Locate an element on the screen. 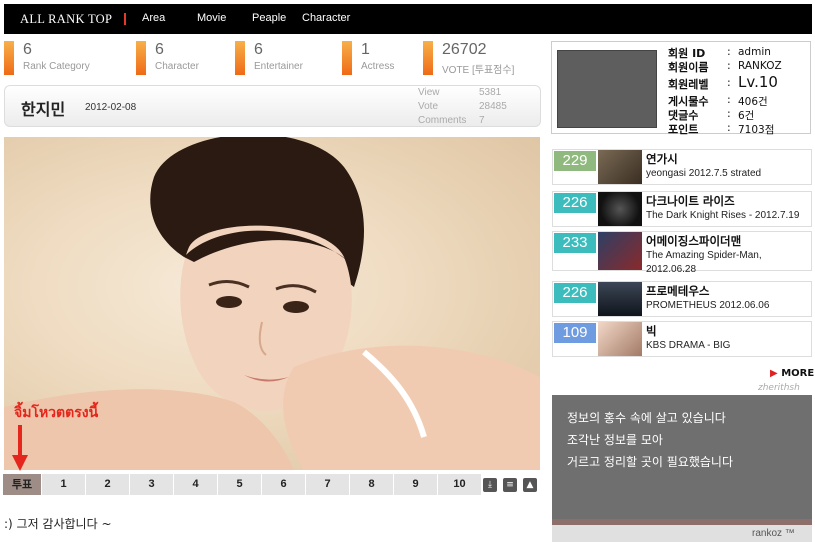 This screenshot has height=542, width=815. download-icon: ⤓ is located at coordinates (490, 485).